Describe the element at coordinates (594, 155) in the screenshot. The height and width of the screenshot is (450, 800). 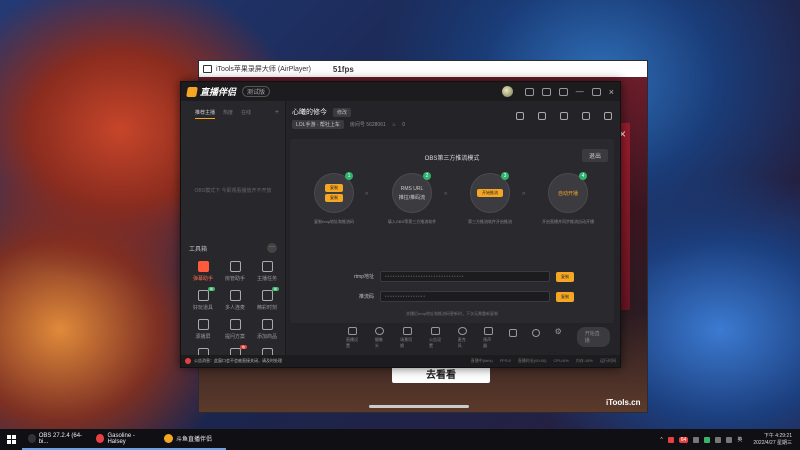
I see `exit-obs-button: 退出` at that location.